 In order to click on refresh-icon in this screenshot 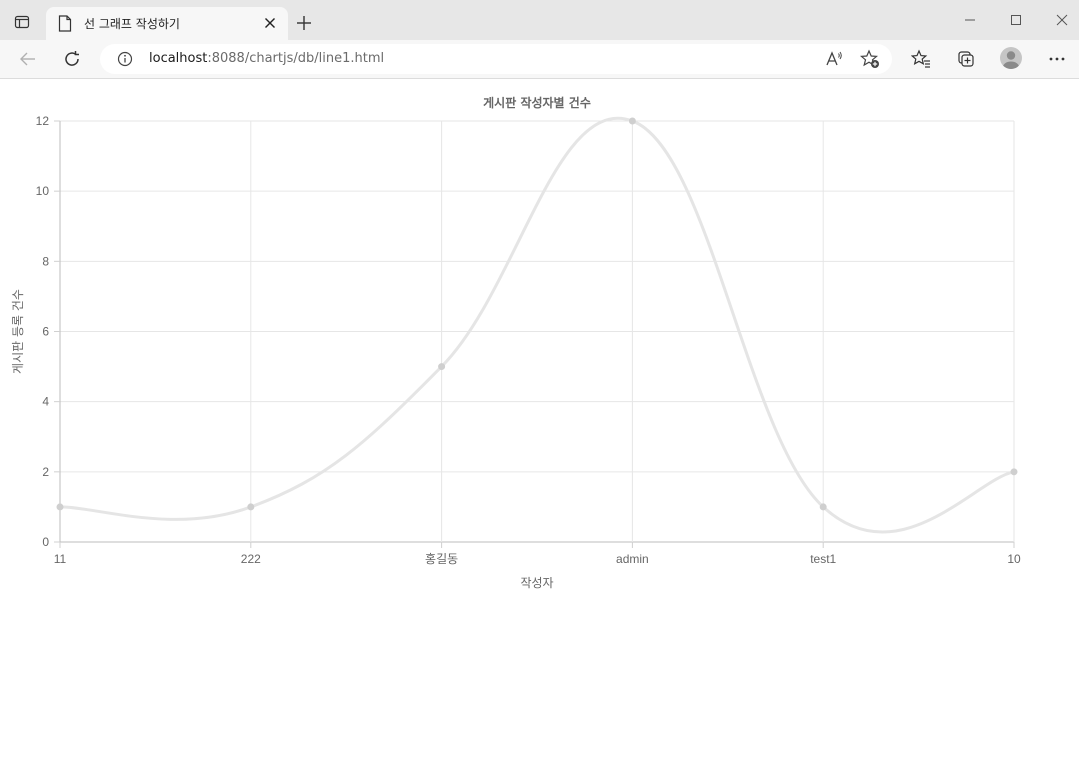, I will do `click(72, 59)`.